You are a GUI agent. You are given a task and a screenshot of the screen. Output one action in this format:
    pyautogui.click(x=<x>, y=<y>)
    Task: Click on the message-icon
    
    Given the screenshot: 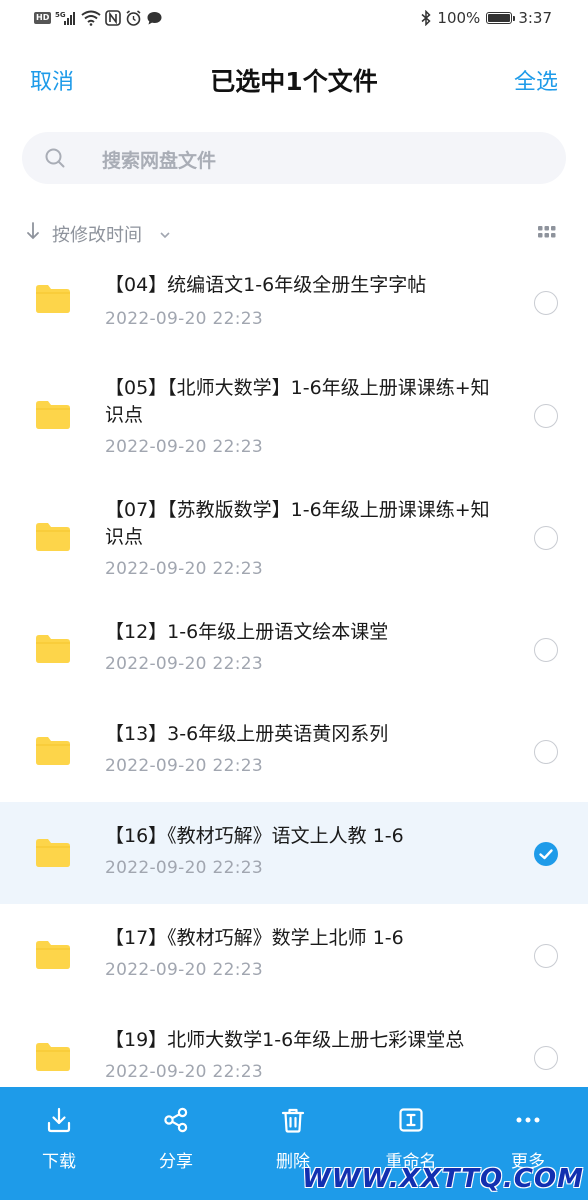 What is the action you would take?
    pyautogui.click(x=154, y=18)
    